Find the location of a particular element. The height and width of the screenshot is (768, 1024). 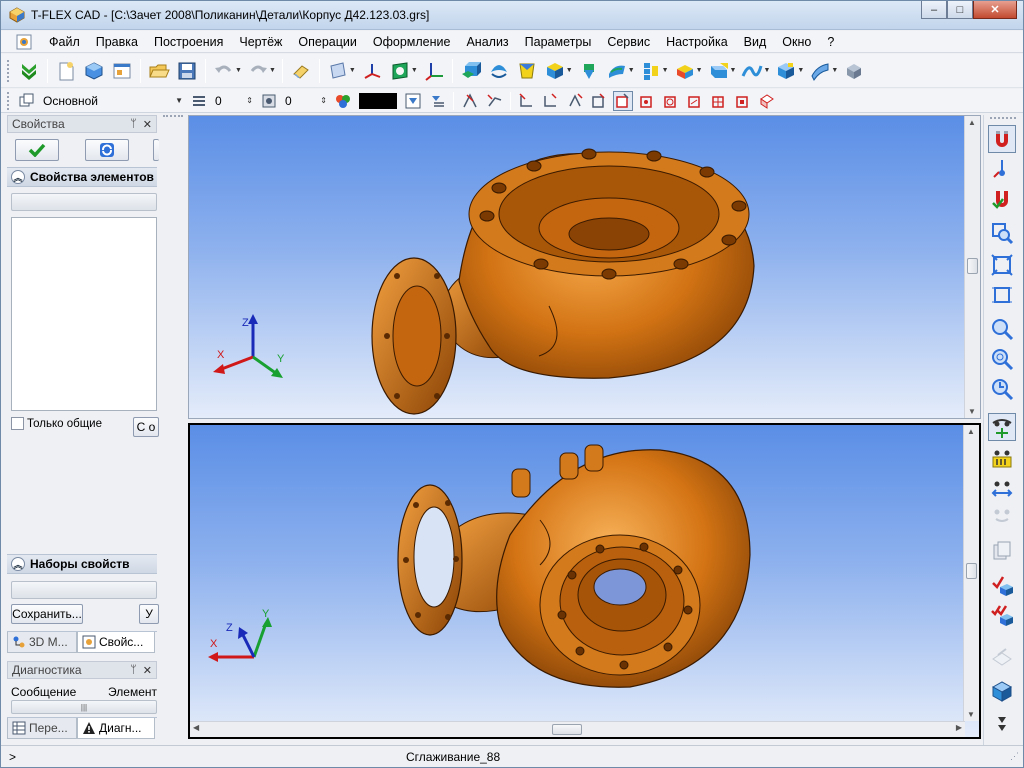

viewport-bottom-vscroll: ▲ ▼ is located at coordinates (971, 573).